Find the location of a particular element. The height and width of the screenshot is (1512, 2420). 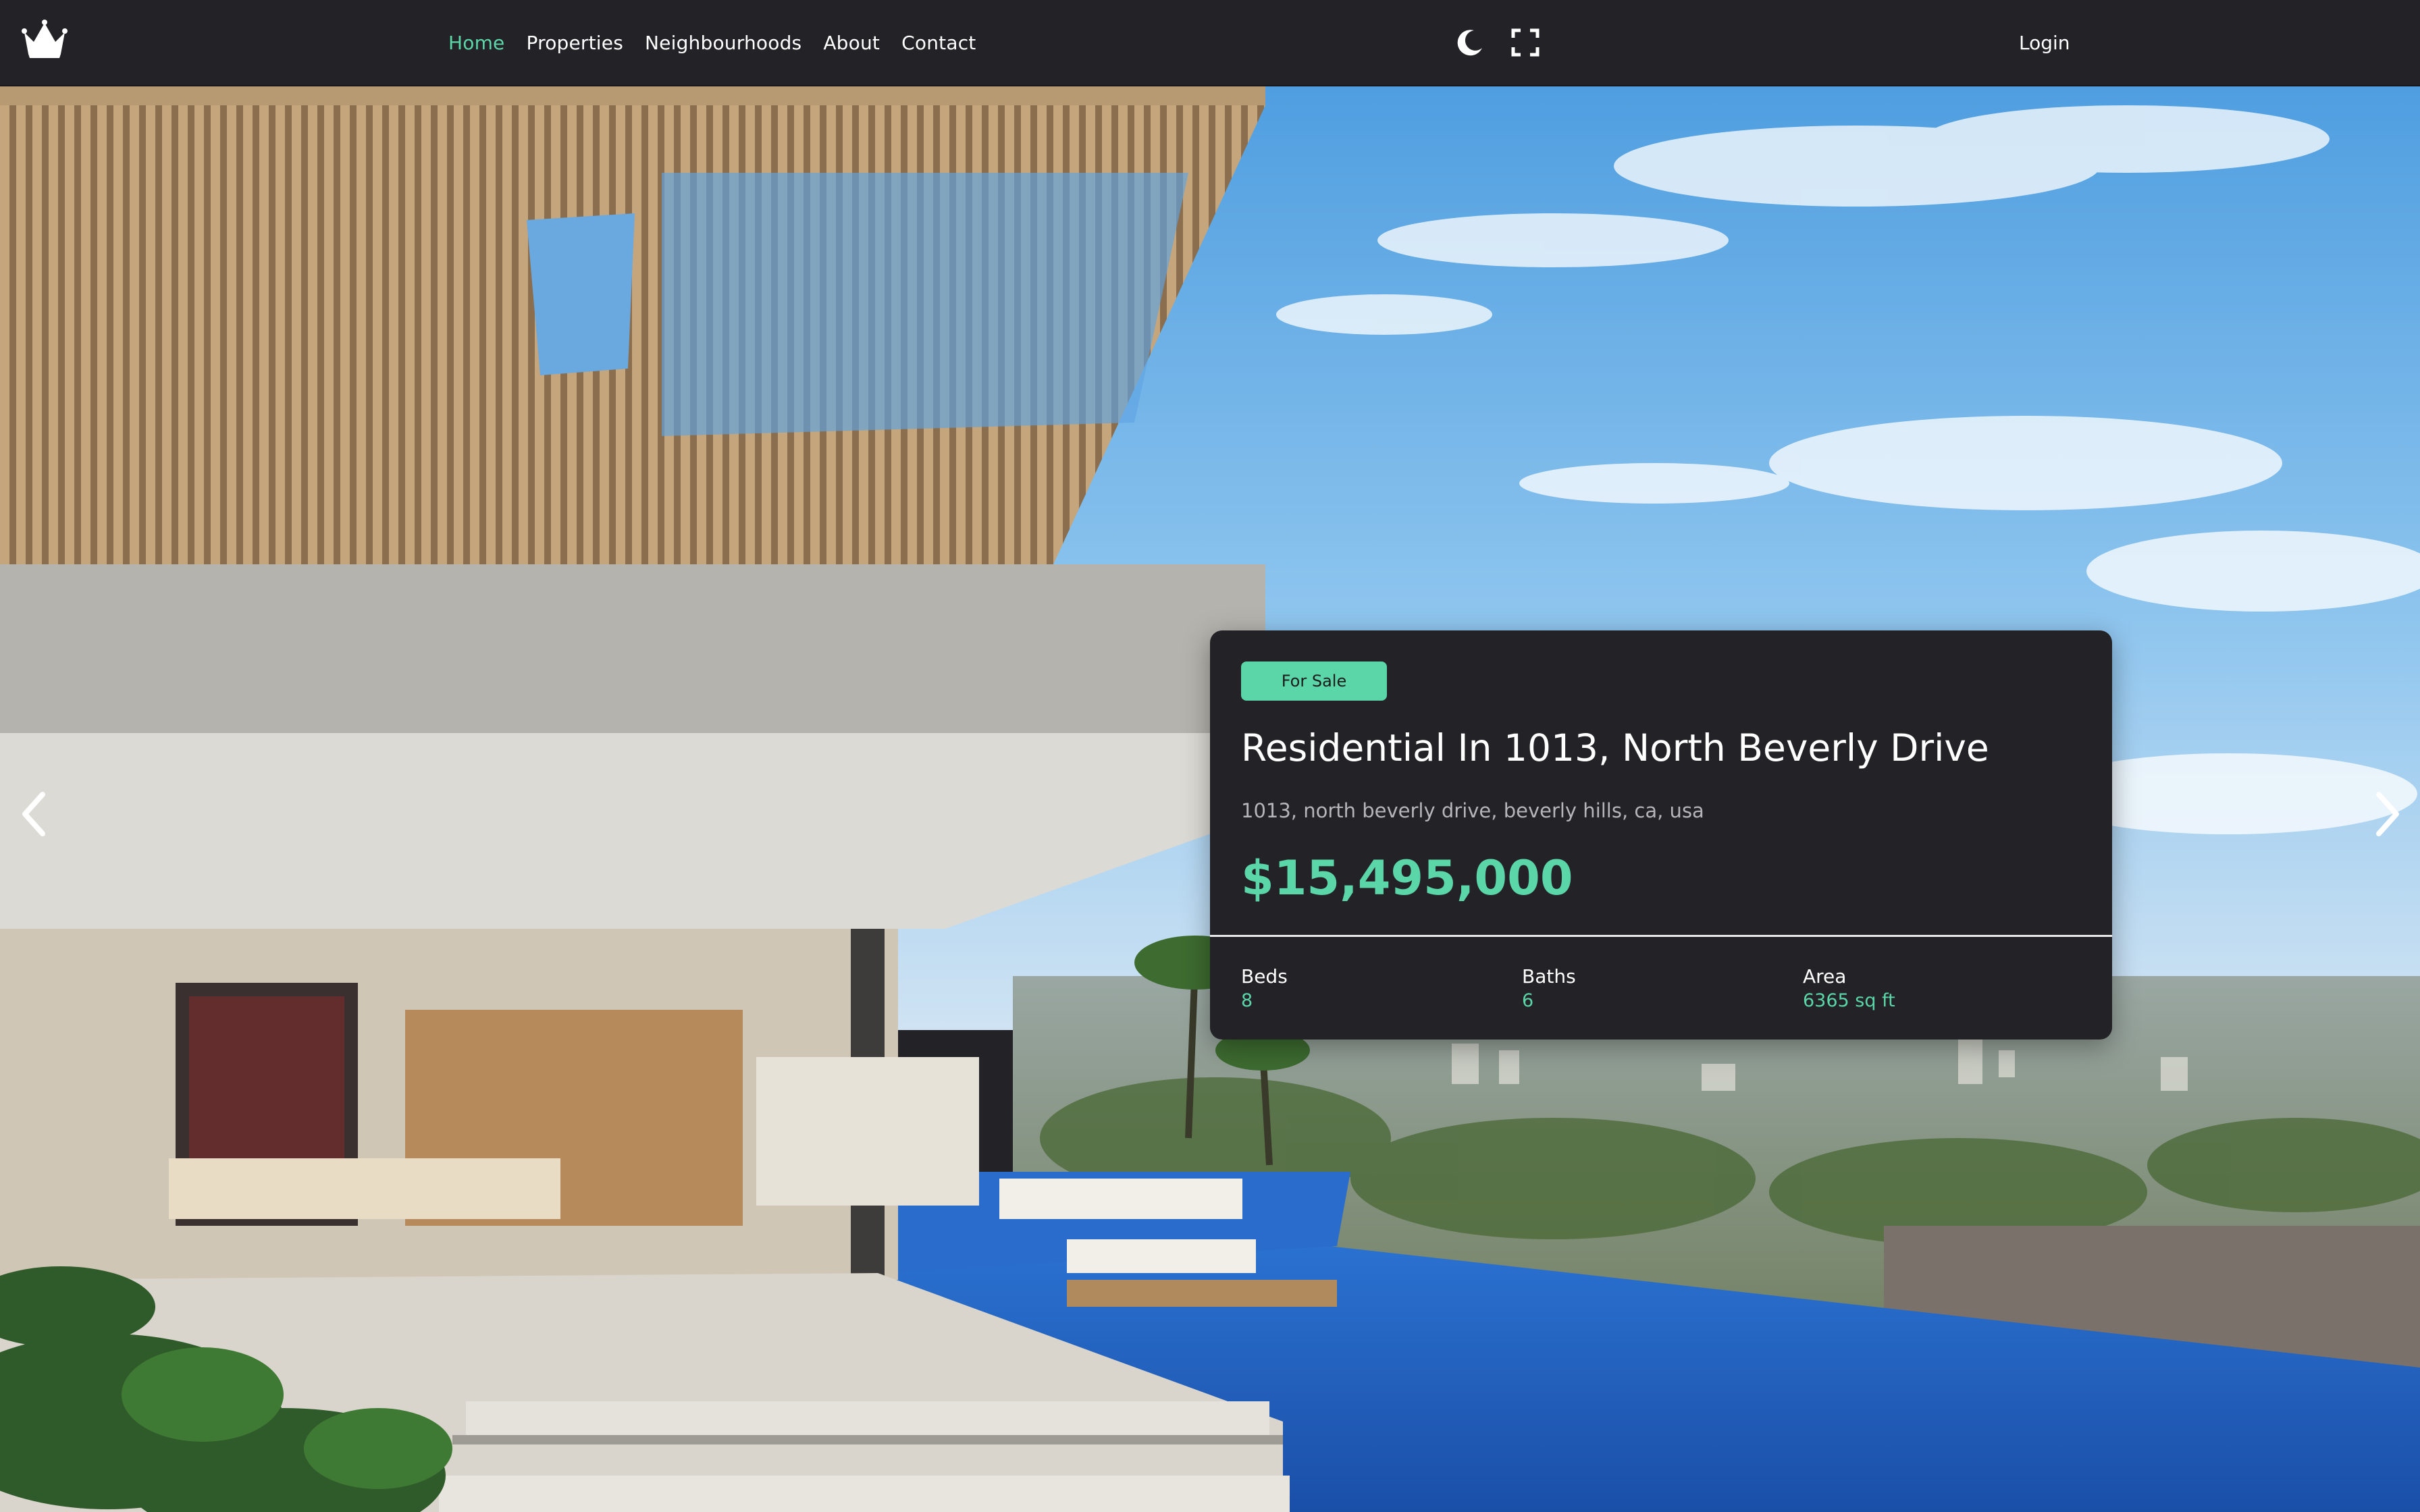

stat-baths-value: 6 is located at coordinates (1528, 1000).